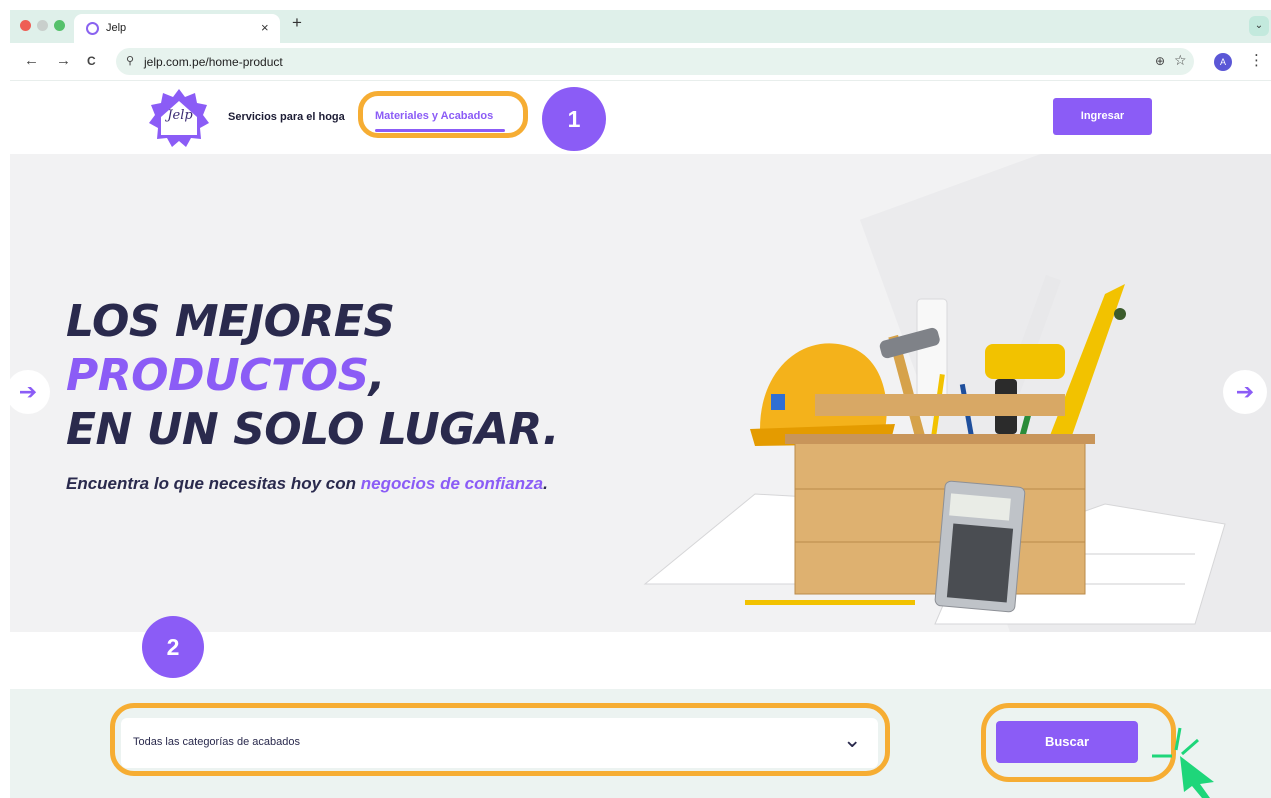 Image resolution: width=1271 pixels, height=798 pixels. Describe the element at coordinates (63, 60) in the screenshot. I see `forward-icon: →` at that location.